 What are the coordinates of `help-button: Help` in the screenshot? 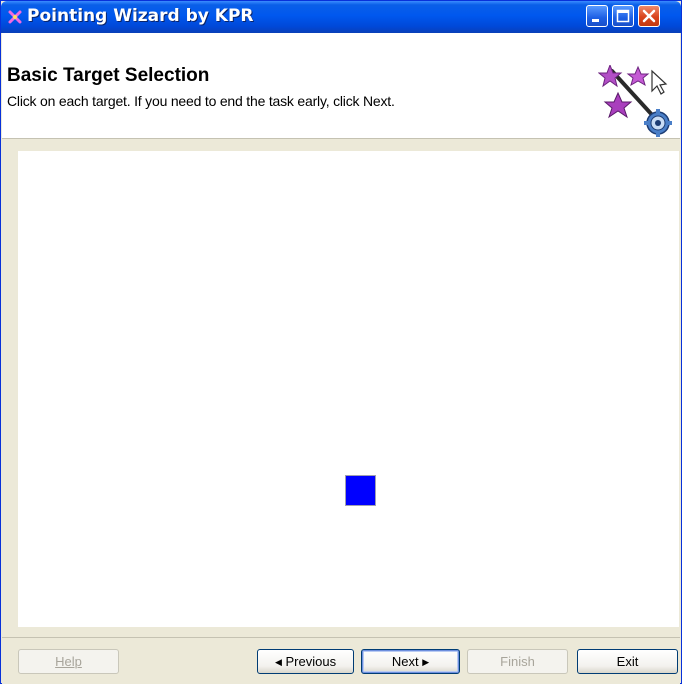 It's located at (68, 661).